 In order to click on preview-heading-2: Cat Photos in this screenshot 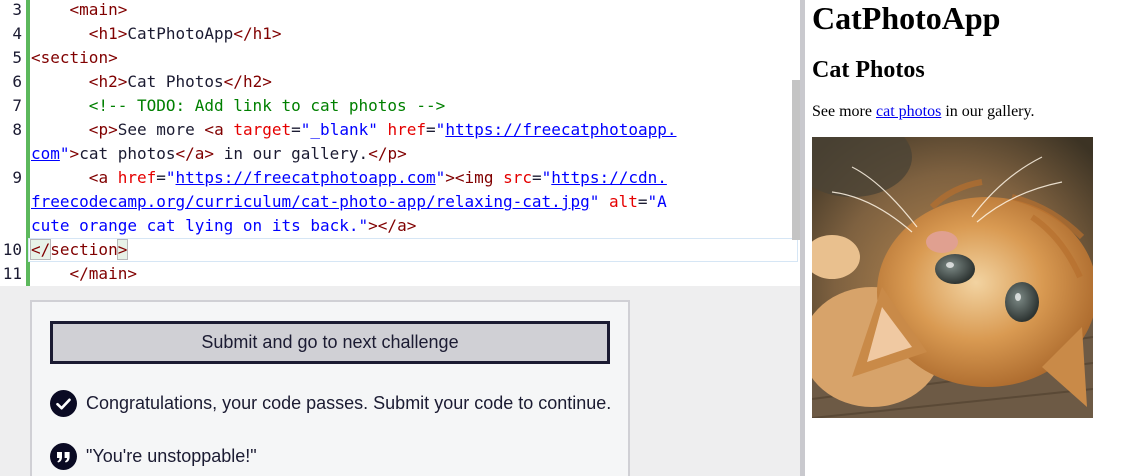, I will do `click(868, 70)`.